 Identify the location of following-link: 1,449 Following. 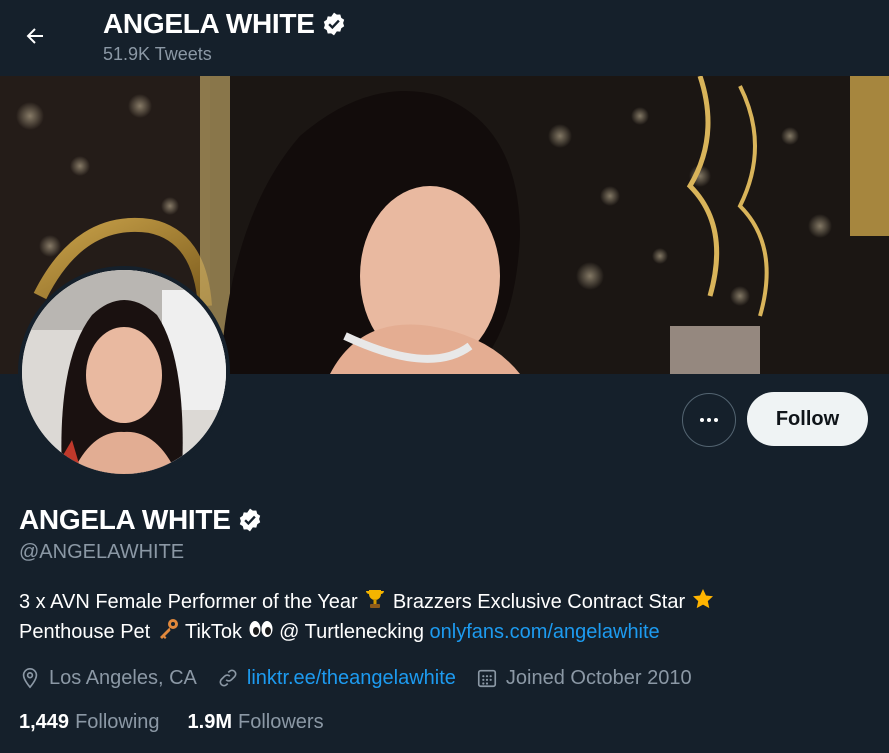
(89, 722).